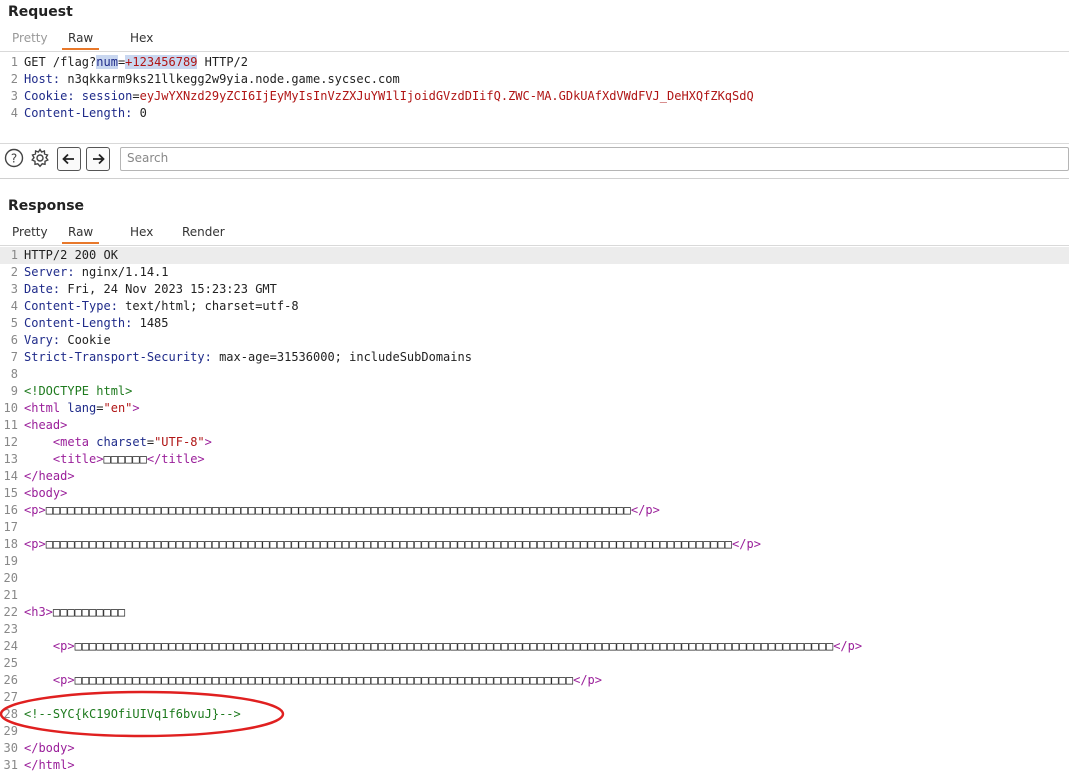 Image resolution: width=1069 pixels, height=783 pixels. What do you see at coordinates (534, 561) in the screenshot?
I see `response-code-line: 19` at bounding box center [534, 561].